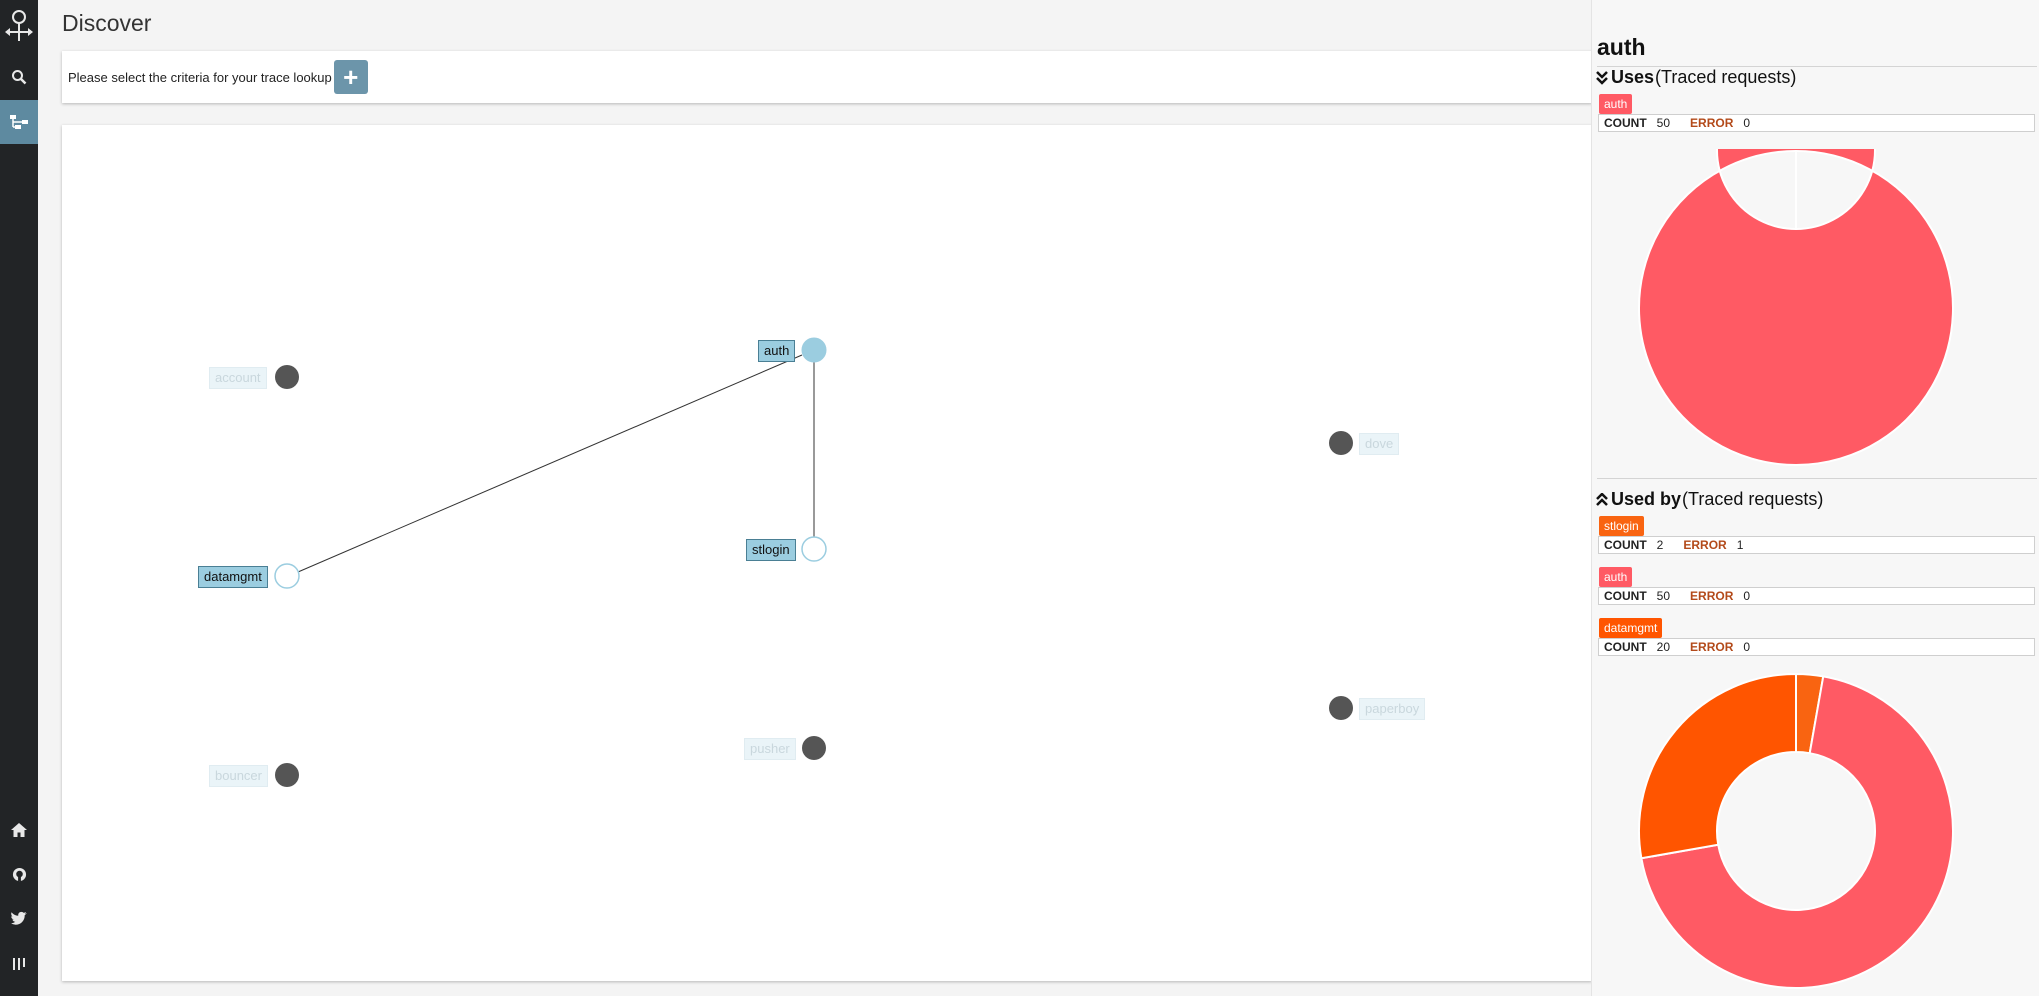 The image size is (2039, 996). Describe the element at coordinates (770, 749) in the screenshot. I see `node-label-pusher: pusher` at that location.